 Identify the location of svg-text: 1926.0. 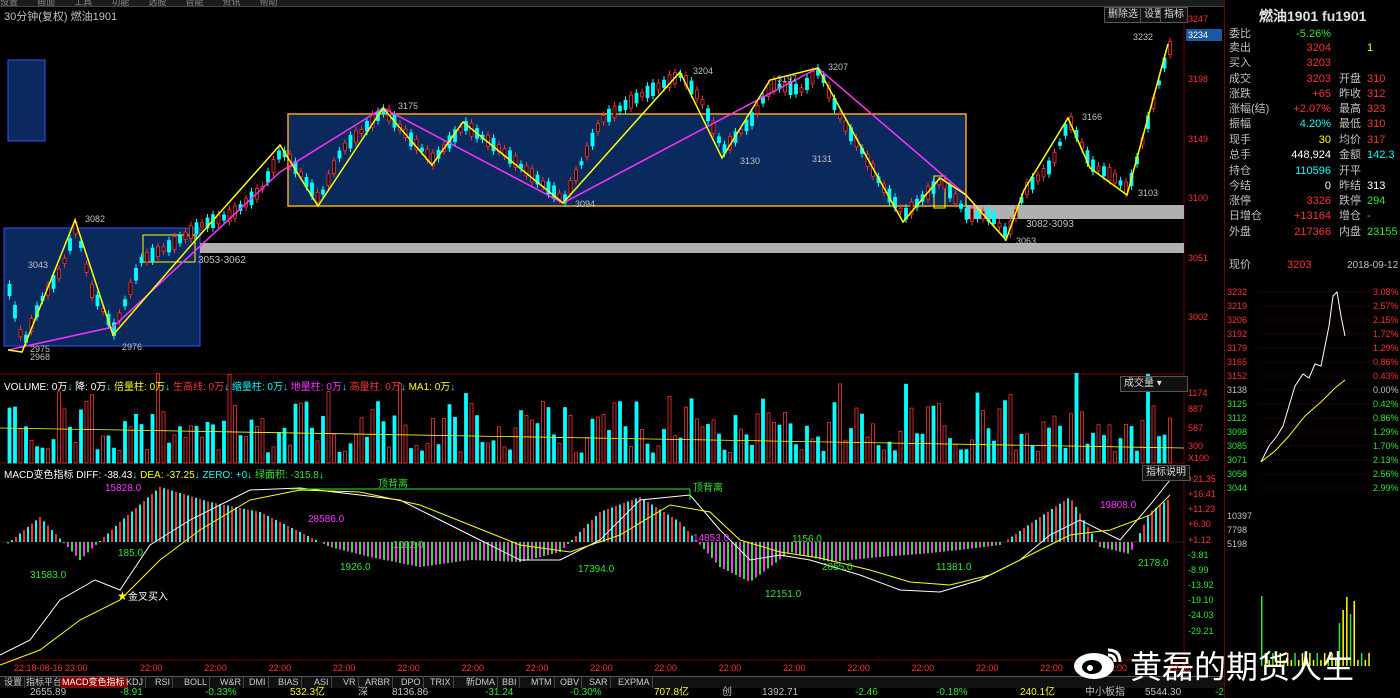
(355, 567).